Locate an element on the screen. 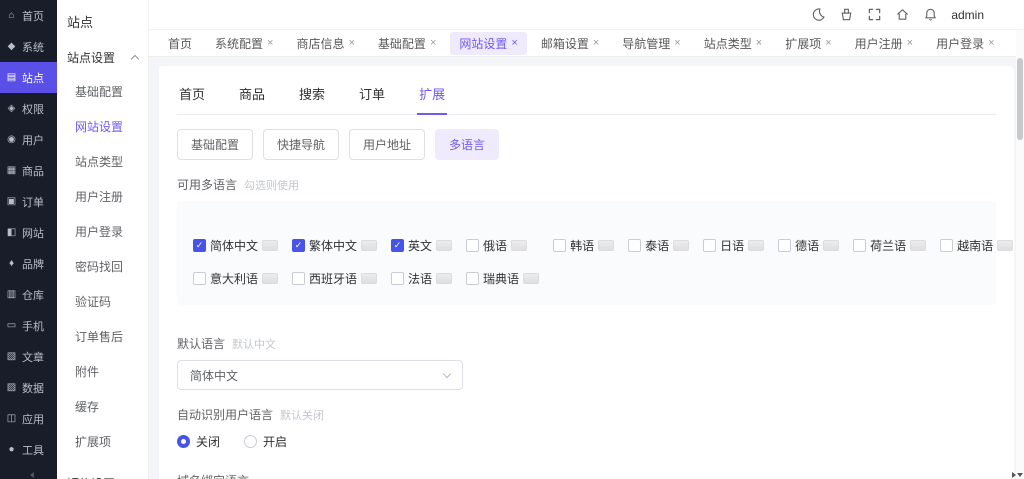  notification-icon is located at coordinates (930, 14).